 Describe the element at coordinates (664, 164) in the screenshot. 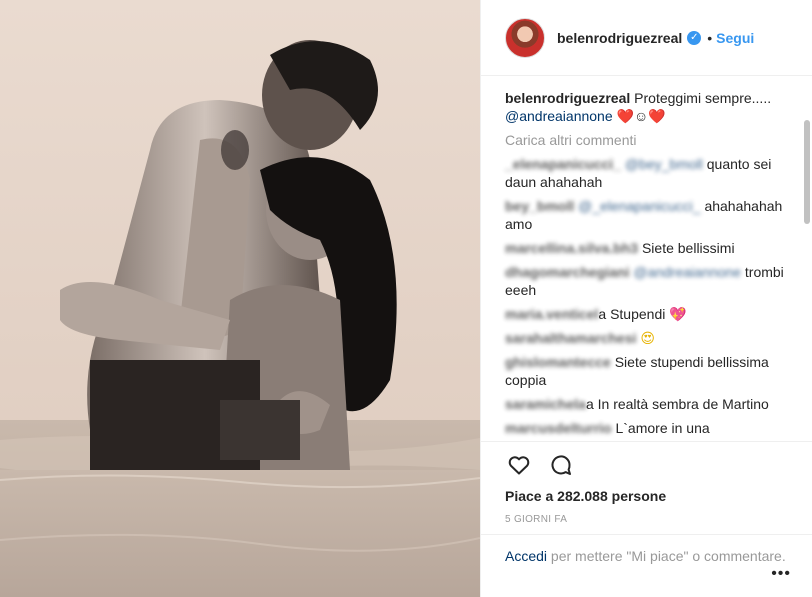

I see `comment-mention: @bey_bmoll` at that location.